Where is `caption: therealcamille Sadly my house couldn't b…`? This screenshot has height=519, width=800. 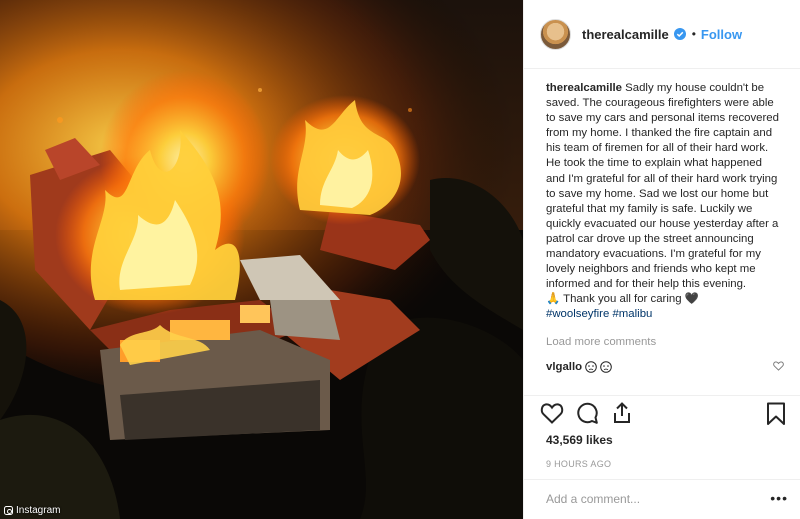 caption: therealcamille Sadly my house couldn't b… is located at coordinates (665, 202).